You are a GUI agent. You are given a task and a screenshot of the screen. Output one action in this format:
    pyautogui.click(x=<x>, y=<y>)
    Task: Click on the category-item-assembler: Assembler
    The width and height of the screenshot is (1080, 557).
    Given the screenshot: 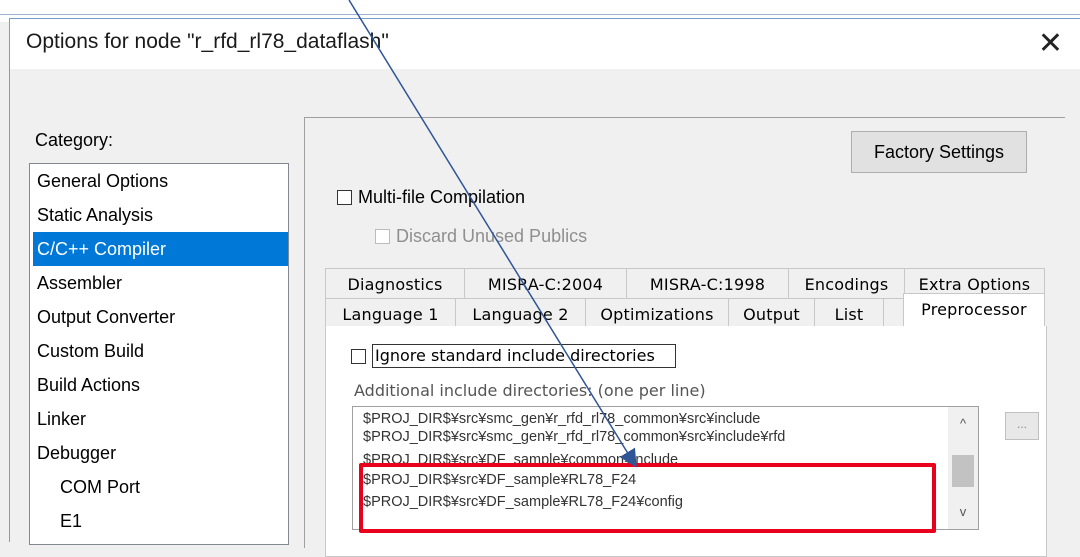 What is the action you would take?
    pyautogui.click(x=159, y=283)
    